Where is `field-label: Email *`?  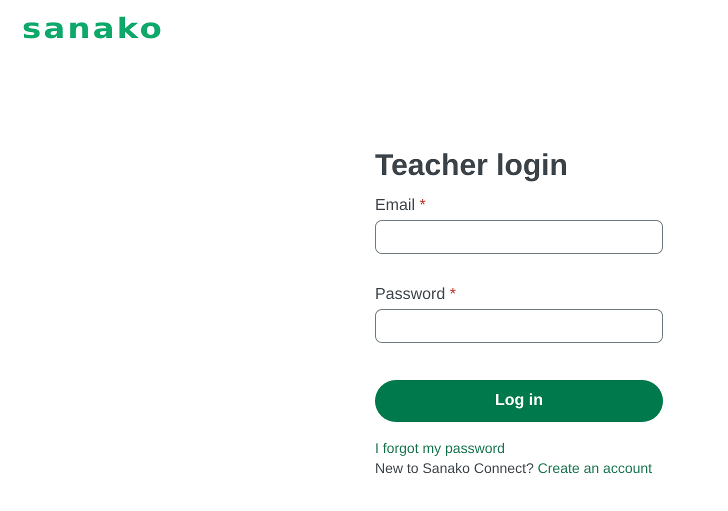 field-label: Email * is located at coordinates (401, 206).